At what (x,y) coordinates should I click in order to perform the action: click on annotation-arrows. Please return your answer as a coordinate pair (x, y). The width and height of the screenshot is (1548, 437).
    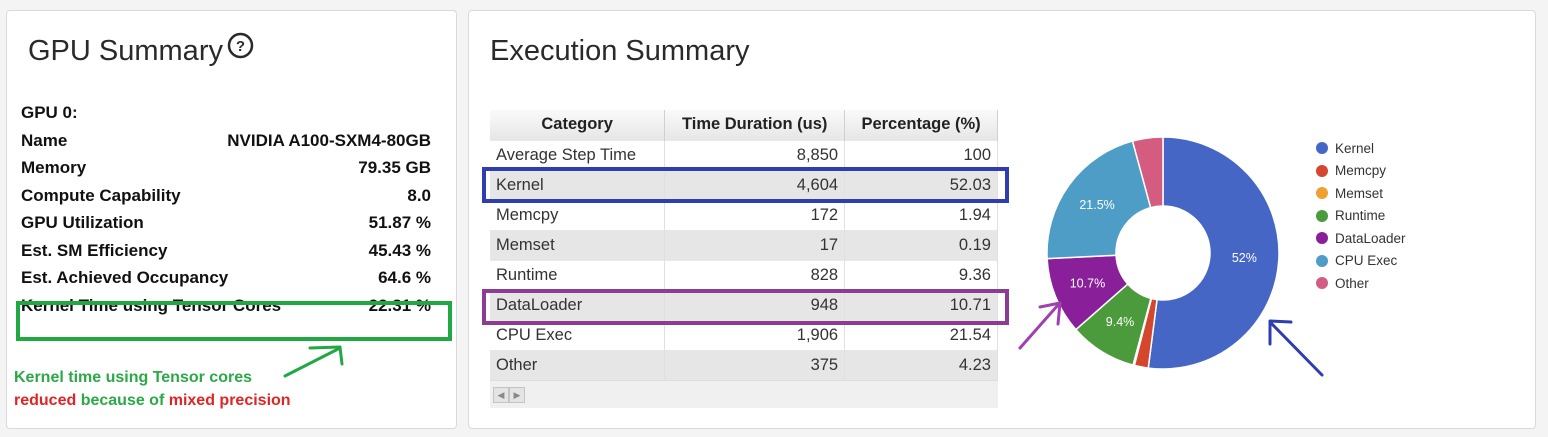
    Looking at the image, I should click on (803, 339).